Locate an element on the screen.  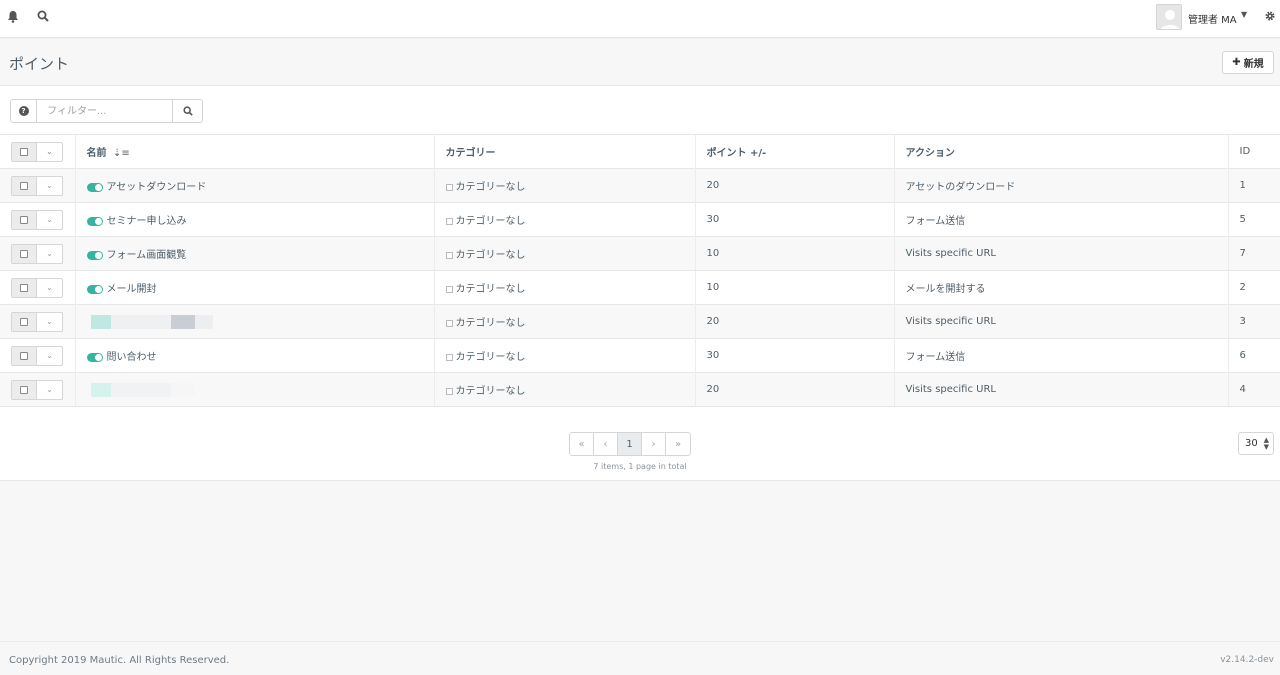
column-header-action: アクション is located at coordinates (1061, 151).